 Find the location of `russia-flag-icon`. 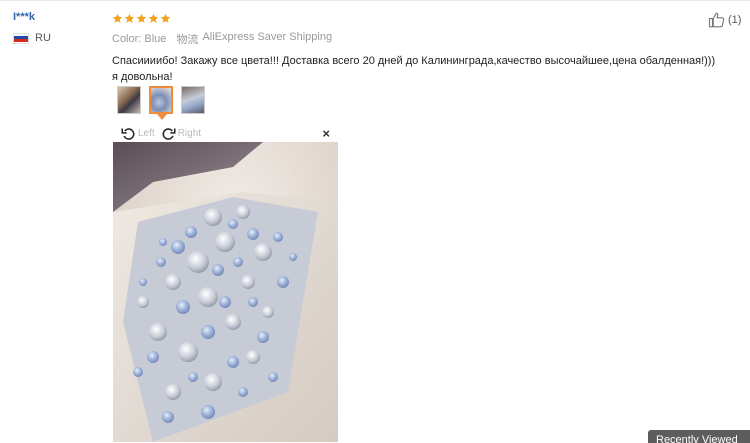

russia-flag-icon is located at coordinates (21, 38).